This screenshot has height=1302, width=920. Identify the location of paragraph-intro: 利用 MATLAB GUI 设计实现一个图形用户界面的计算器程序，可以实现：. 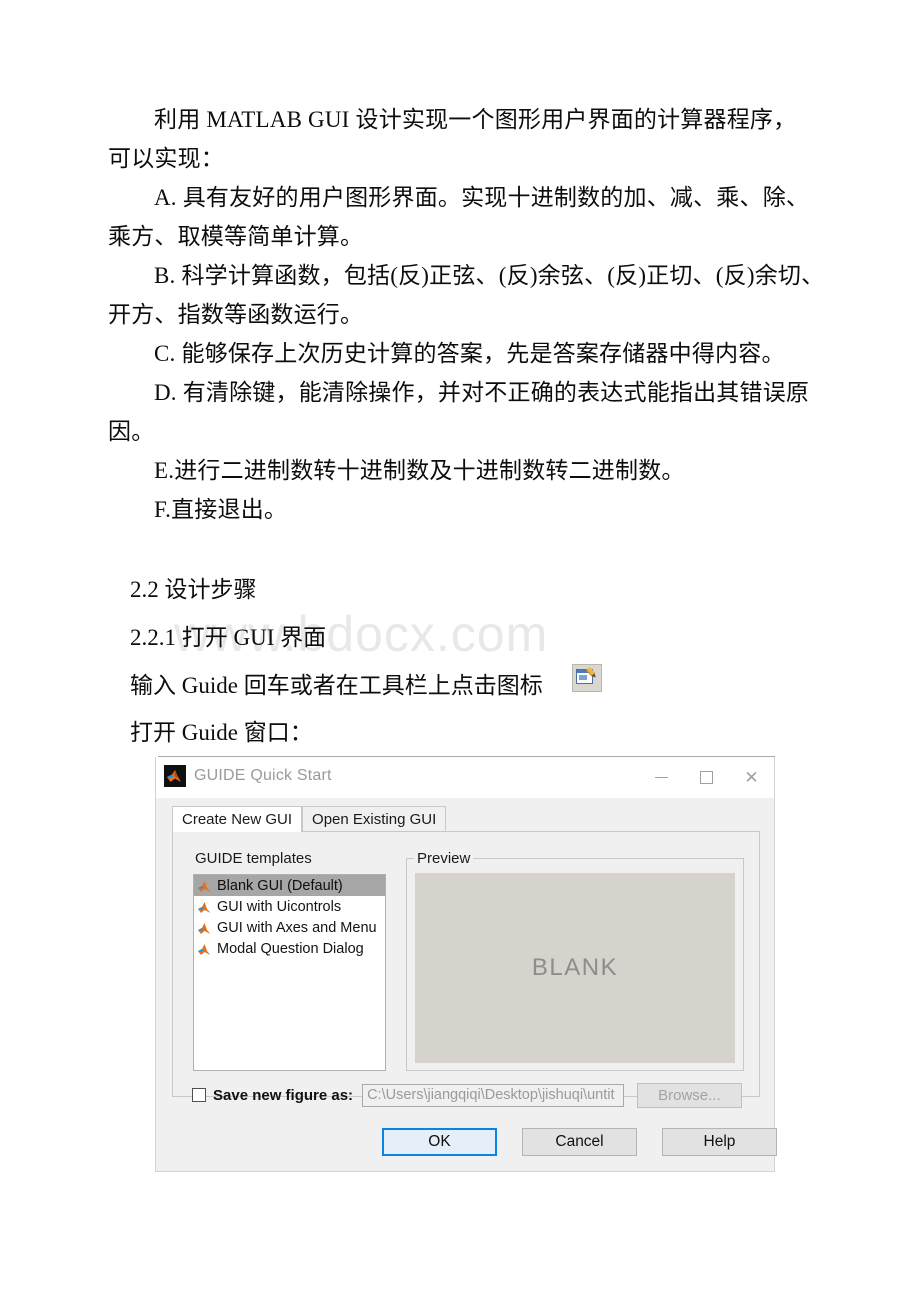
(452, 139).